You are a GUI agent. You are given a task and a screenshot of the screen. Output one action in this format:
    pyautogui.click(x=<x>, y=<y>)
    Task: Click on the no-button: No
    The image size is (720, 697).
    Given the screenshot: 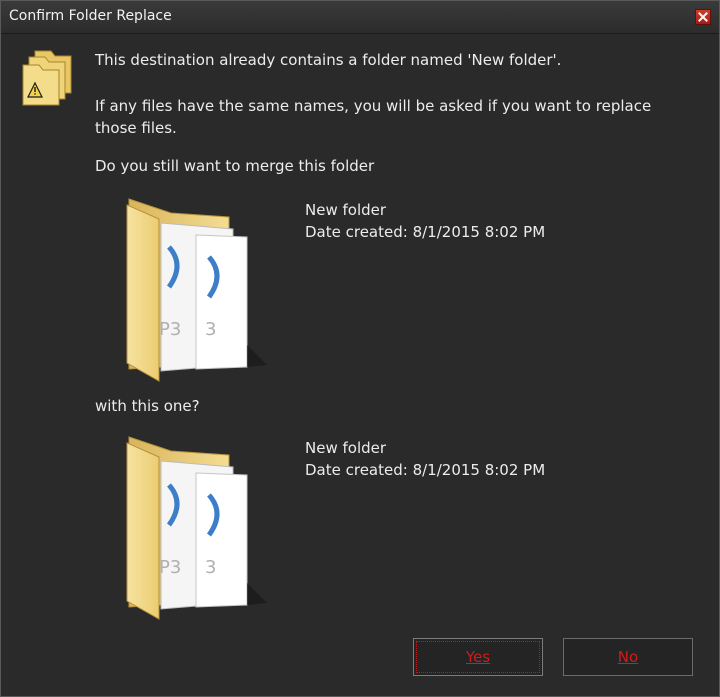 What is the action you would take?
    pyautogui.click(x=628, y=657)
    